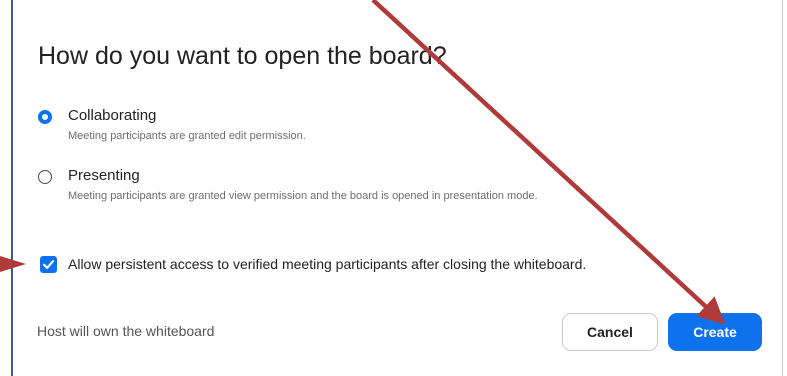 The width and height of the screenshot is (787, 376). I want to click on presenting-label: Presenting, so click(104, 175).